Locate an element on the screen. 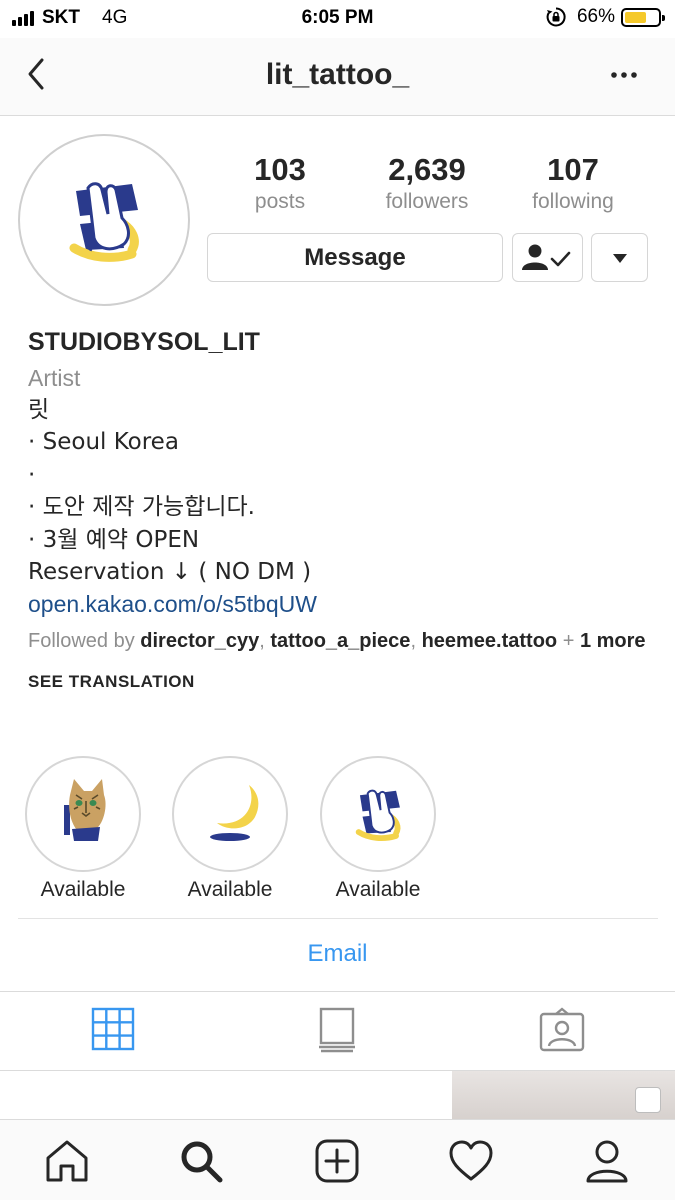 Image resolution: width=675 pixels, height=1200 pixels. more-options-icon is located at coordinates (624, 75).